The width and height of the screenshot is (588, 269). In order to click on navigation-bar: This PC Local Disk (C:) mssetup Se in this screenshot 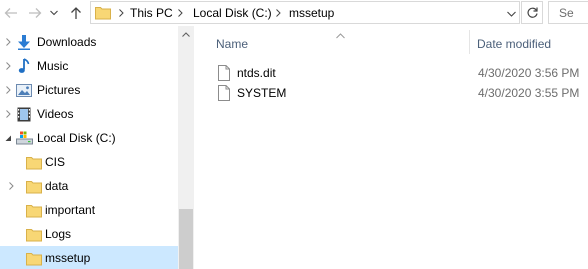, I will do `click(294, 13)`.